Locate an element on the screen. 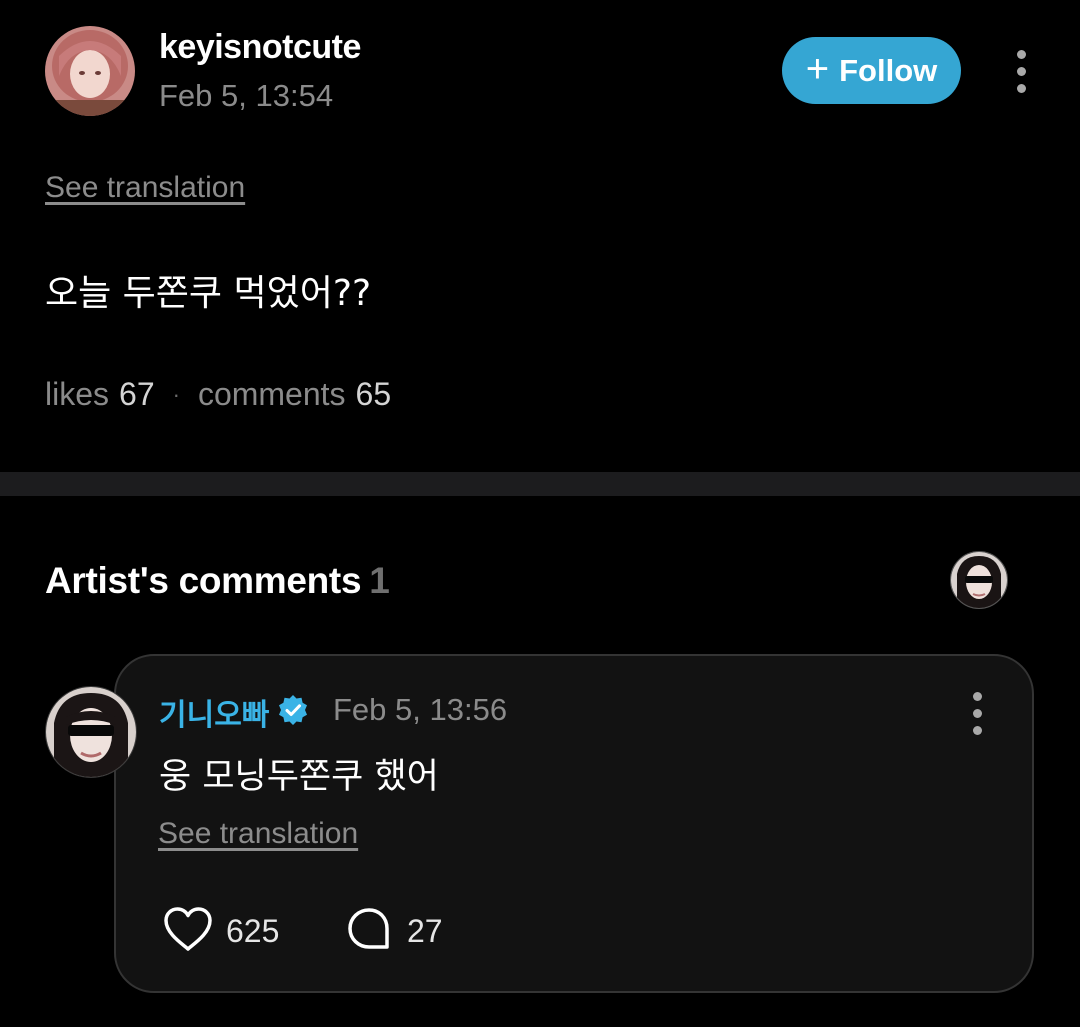 The height and width of the screenshot is (1027, 1080). artist-filter-avatar is located at coordinates (979, 580).